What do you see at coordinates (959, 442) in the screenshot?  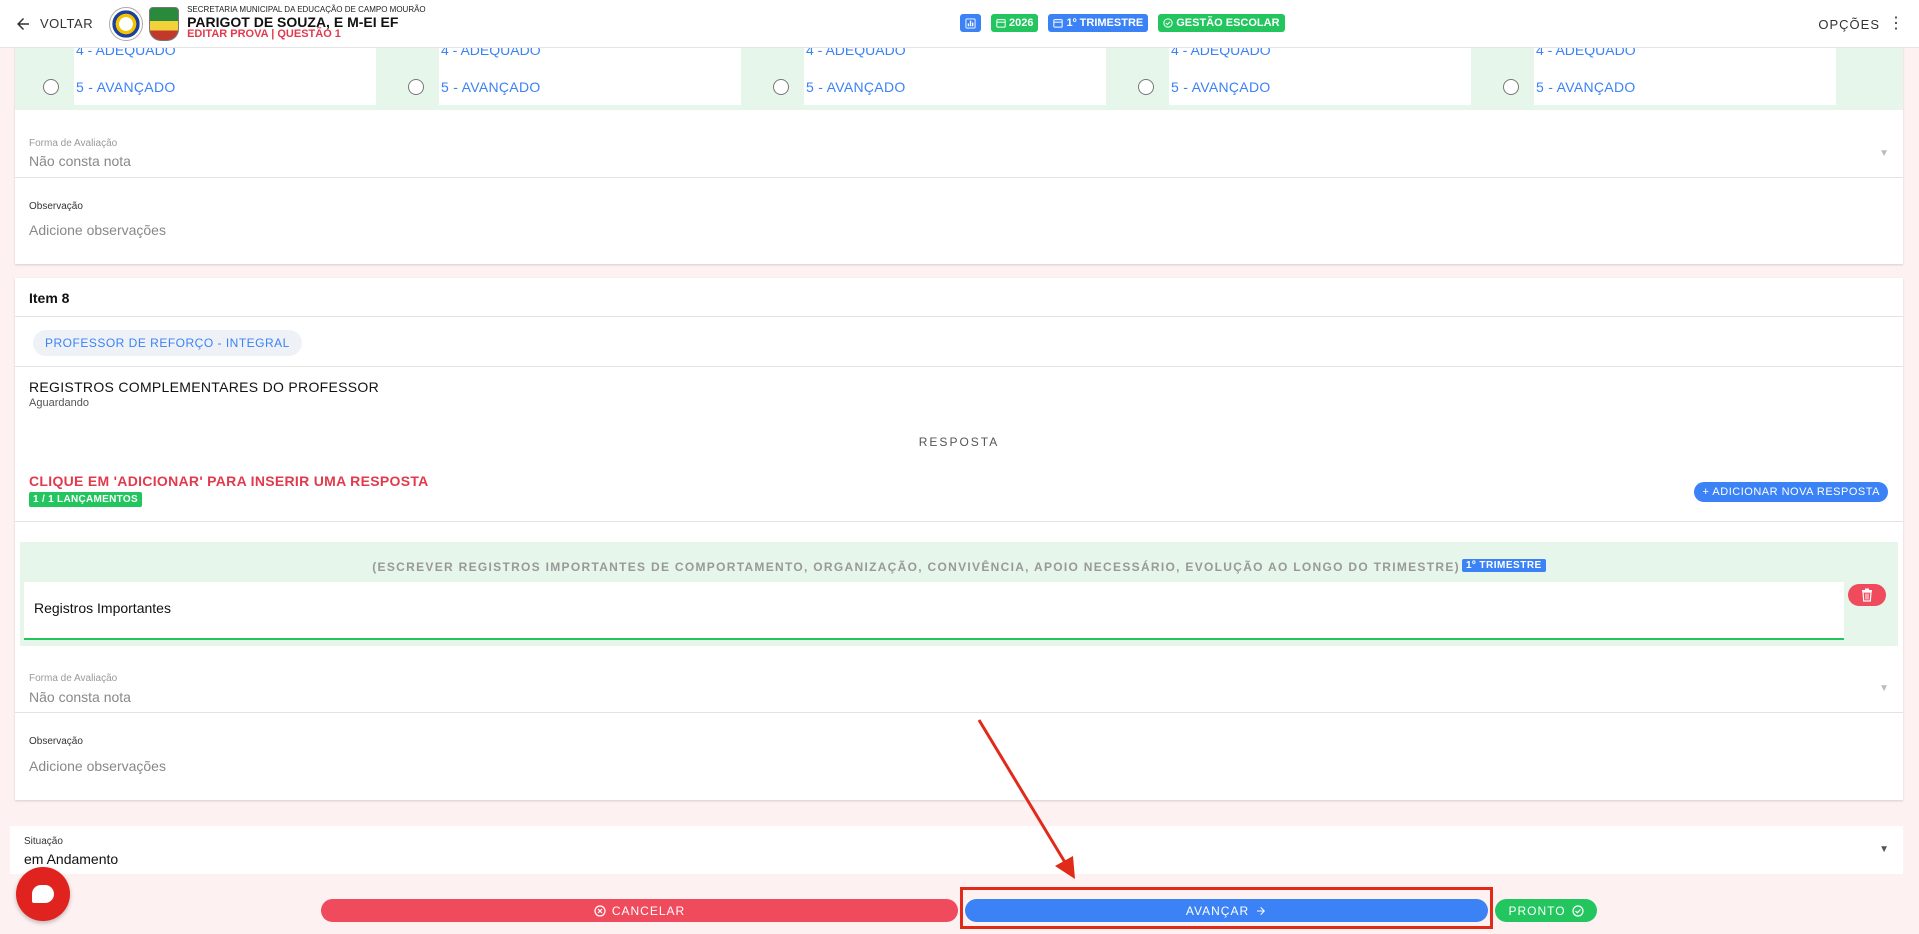 I see `answer-section-label: RESPOSTA` at bounding box center [959, 442].